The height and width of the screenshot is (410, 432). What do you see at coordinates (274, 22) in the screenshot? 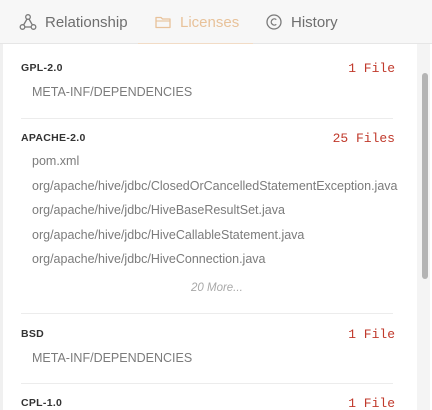
I see `history-icon` at bounding box center [274, 22].